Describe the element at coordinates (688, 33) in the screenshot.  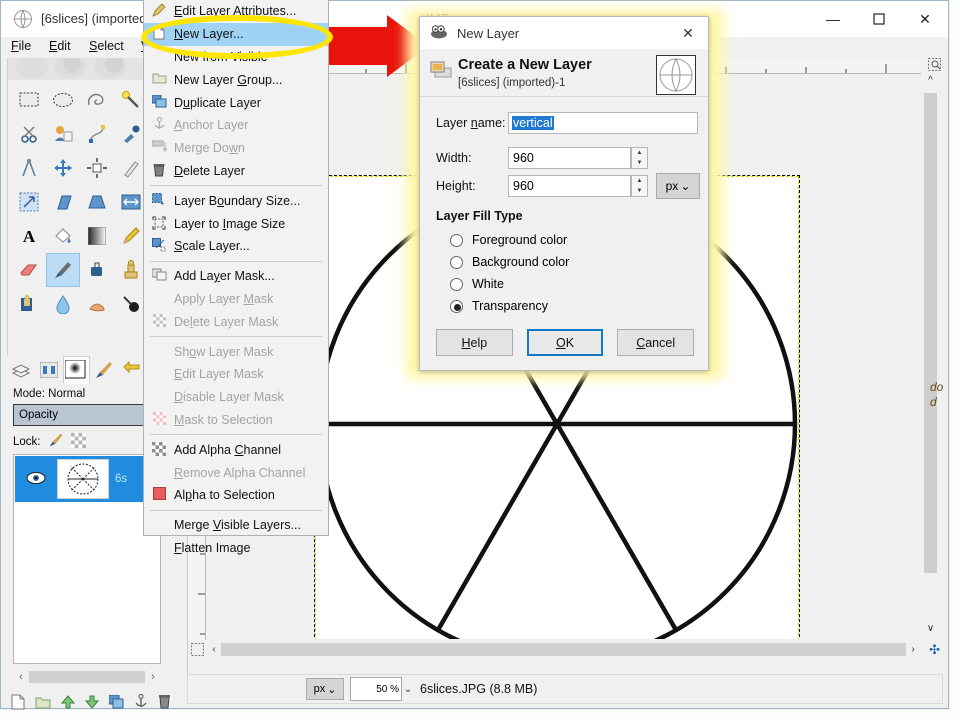
I see `dialog-close-button: ✕` at that location.